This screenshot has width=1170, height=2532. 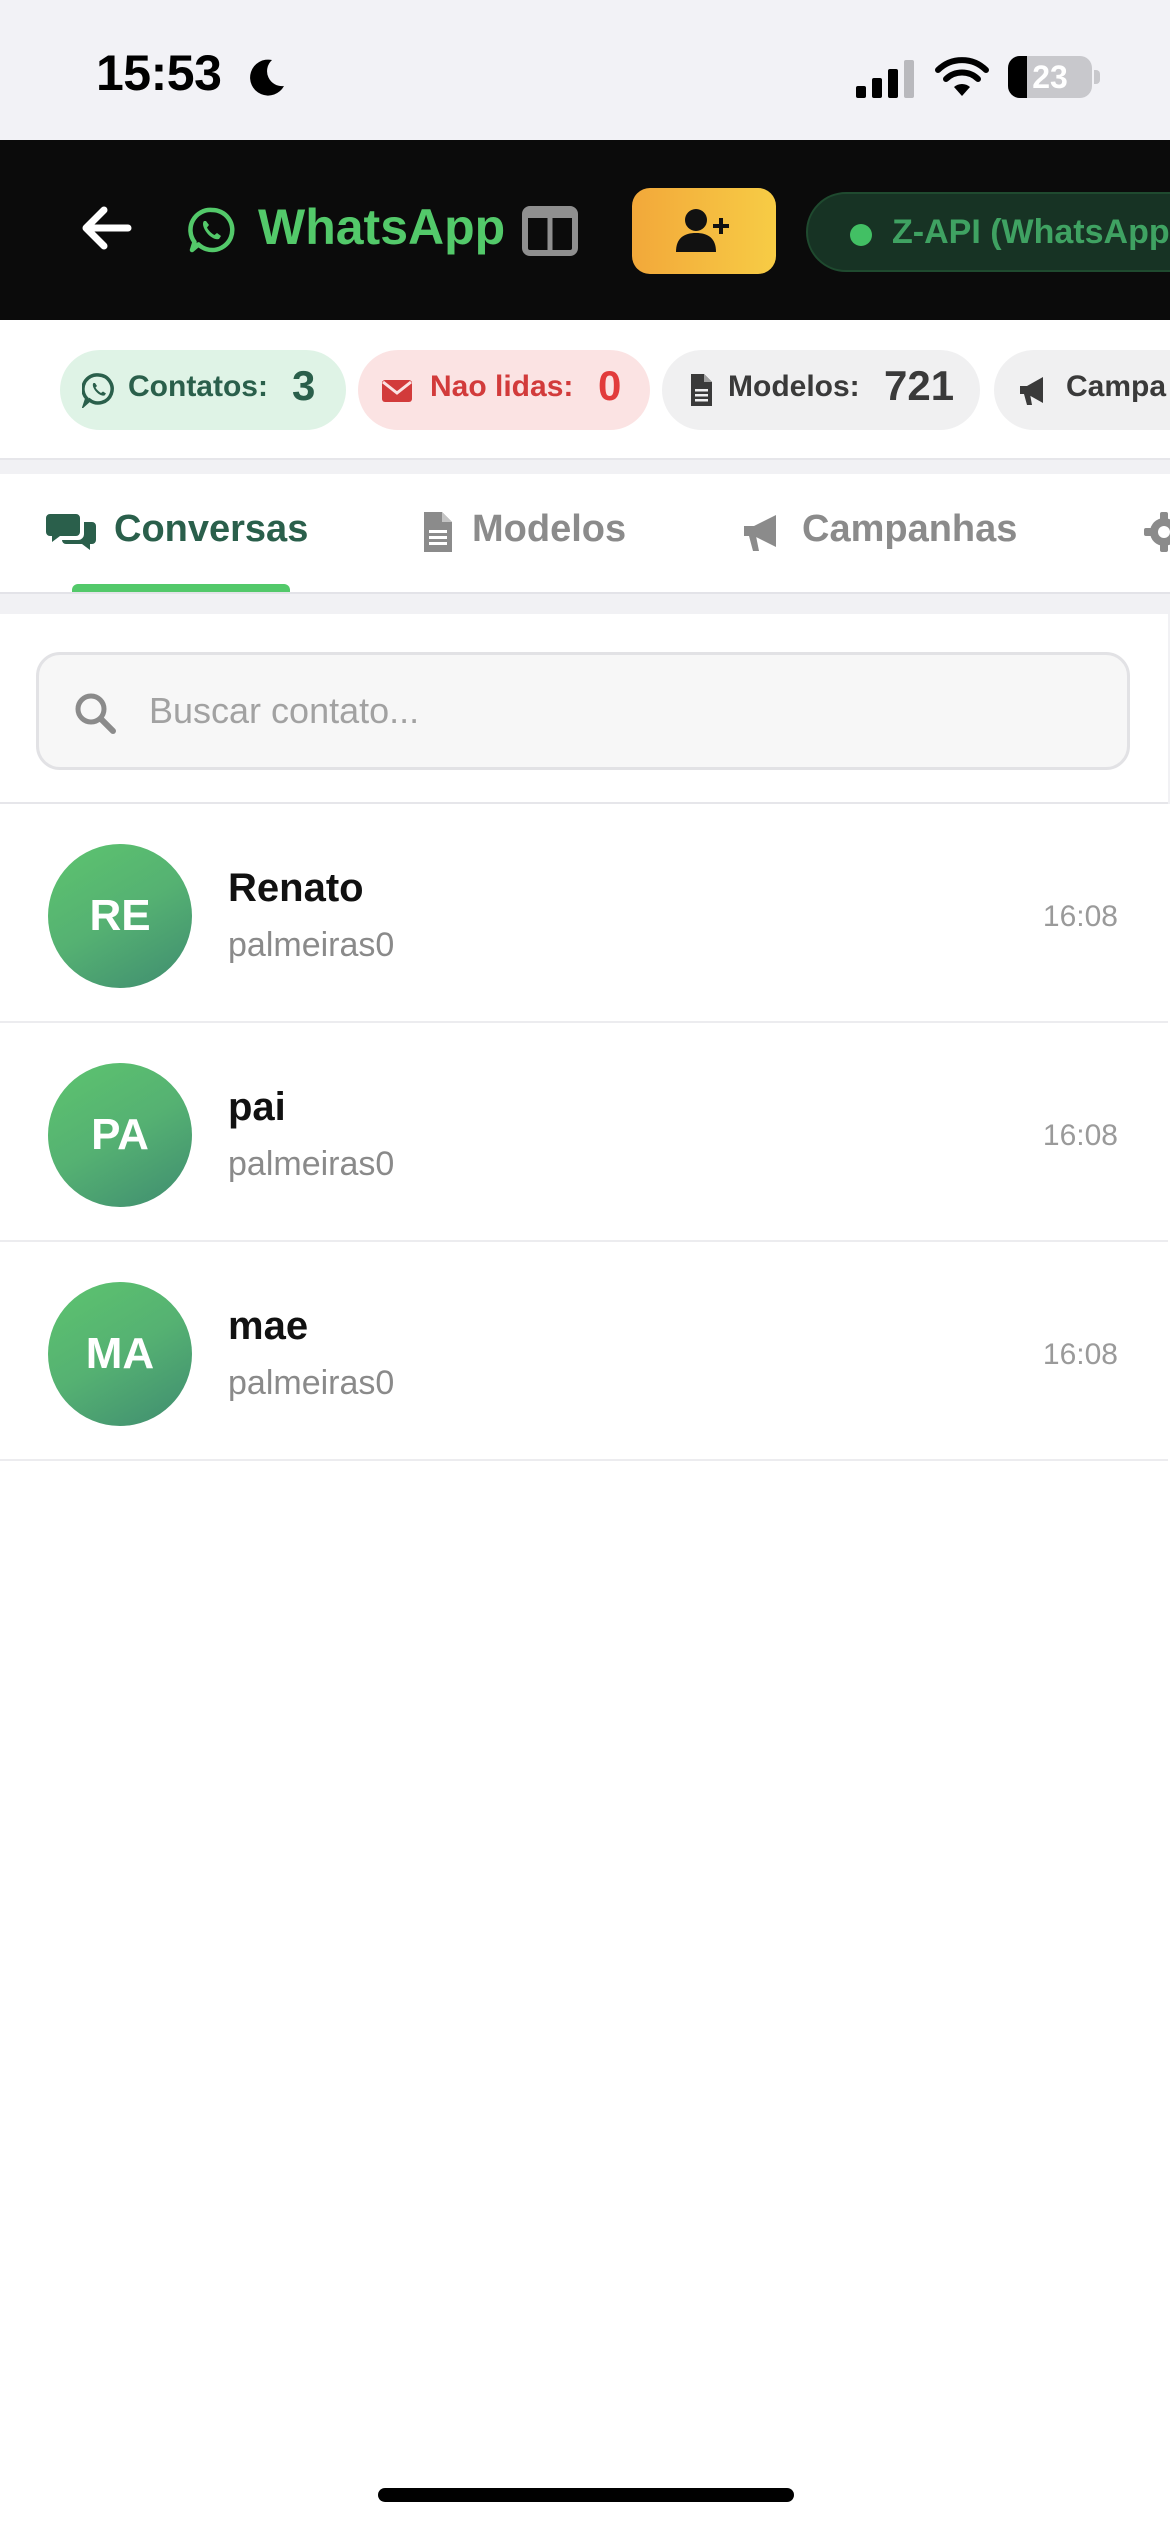 I want to click on tab-settings, so click(x=1156, y=533).